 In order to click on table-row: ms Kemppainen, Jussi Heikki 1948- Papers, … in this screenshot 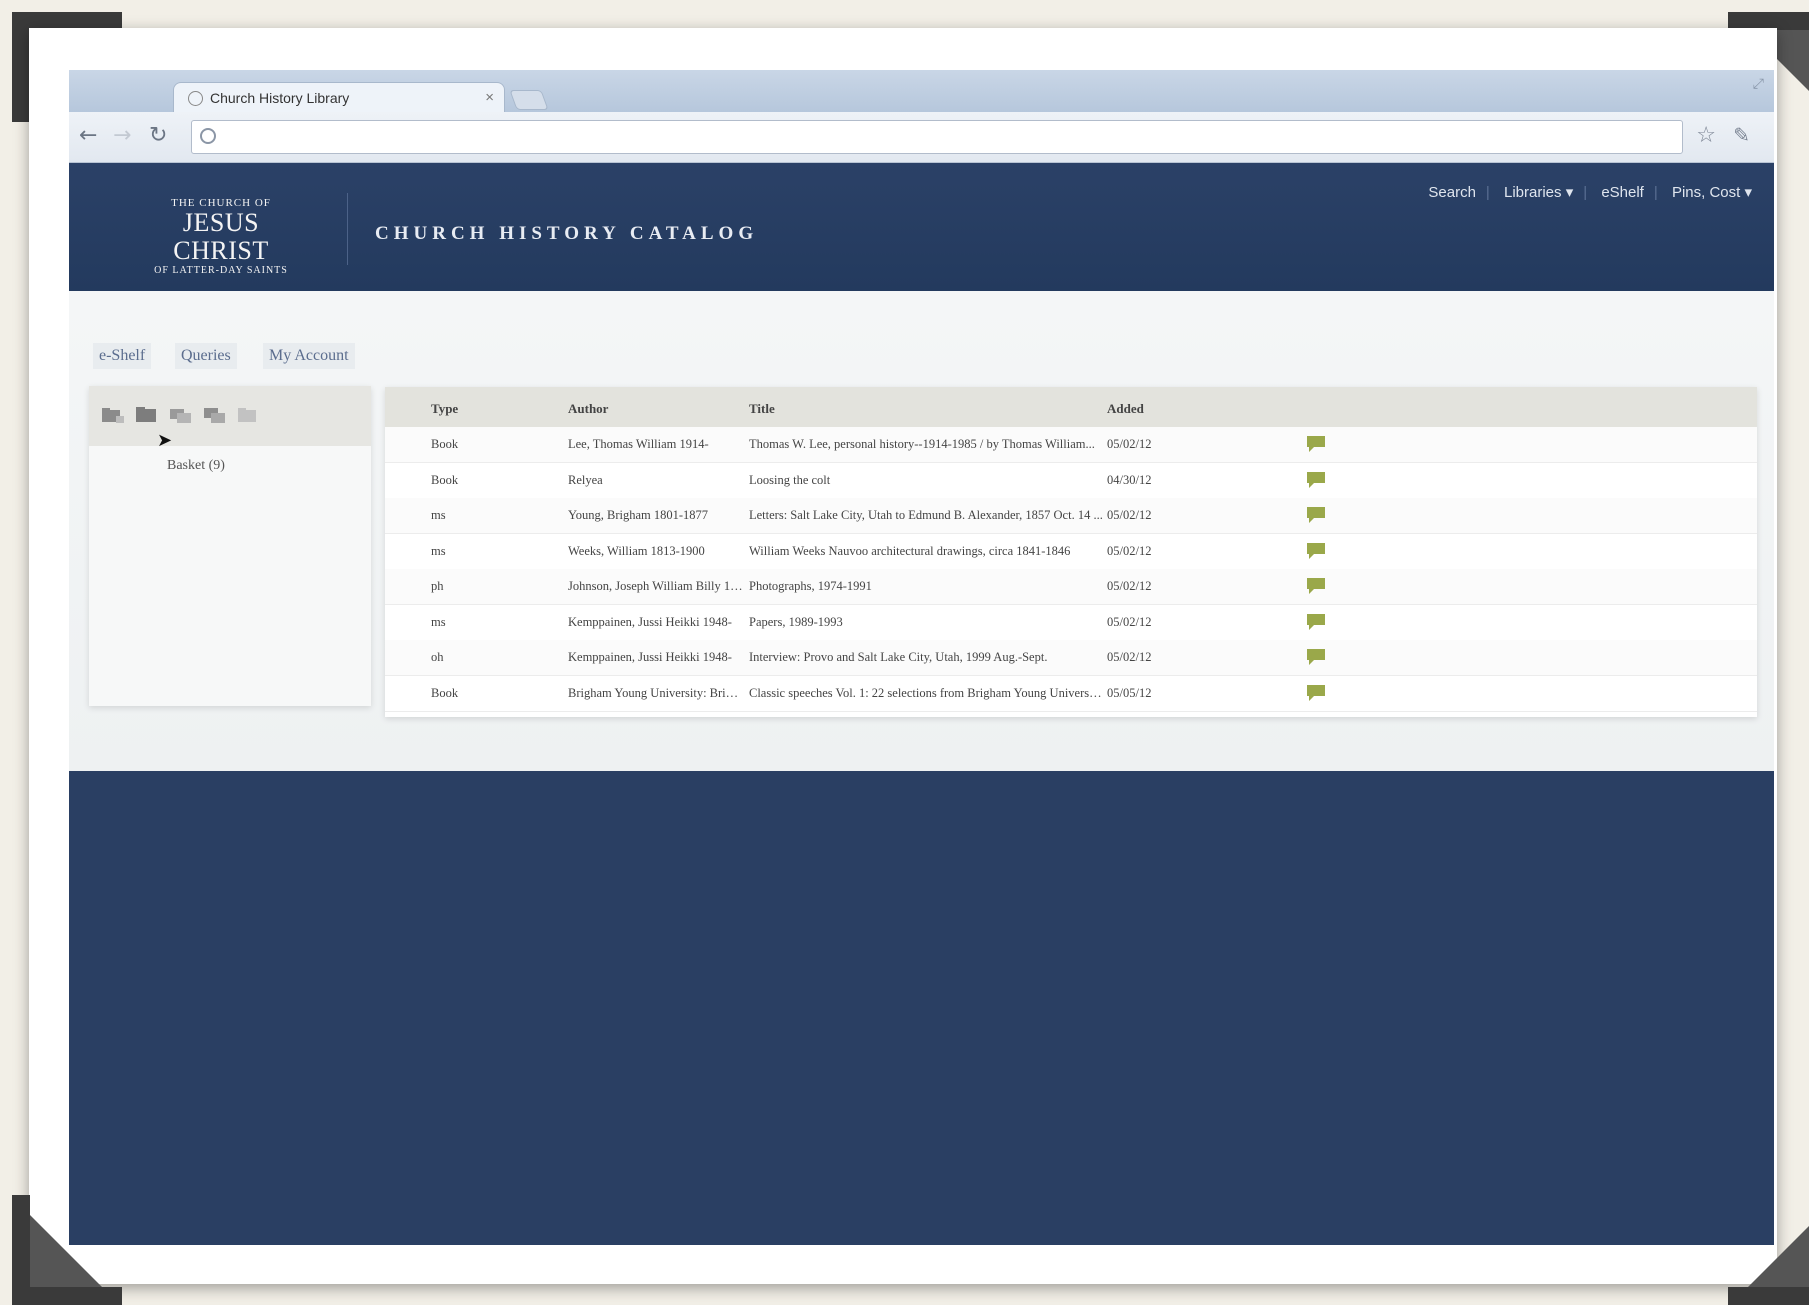, I will do `click(1071, 623)`.